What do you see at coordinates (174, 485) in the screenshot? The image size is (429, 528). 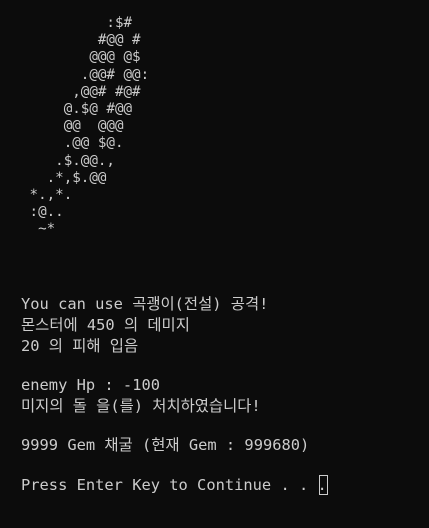 I see `continue-prompt: Press Enter Key to Continue . . .` at bounding box center [174, 485].